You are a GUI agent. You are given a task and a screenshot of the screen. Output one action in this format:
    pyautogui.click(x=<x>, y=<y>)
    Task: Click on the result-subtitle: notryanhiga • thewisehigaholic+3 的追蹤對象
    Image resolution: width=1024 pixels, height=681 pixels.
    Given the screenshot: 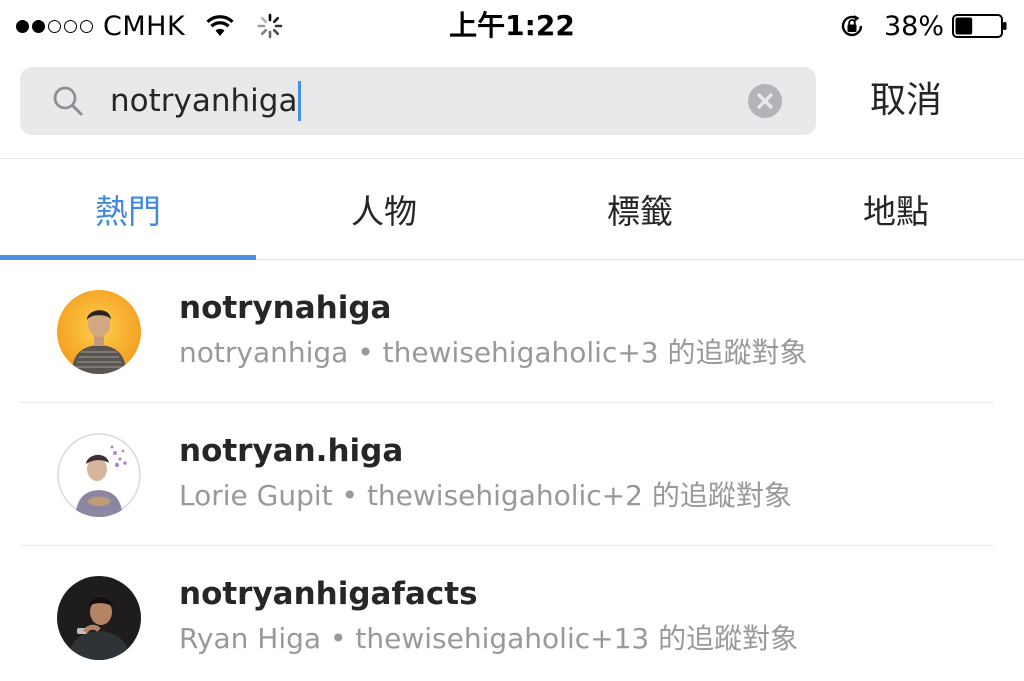 What is the action you would take?
    pyautogui.click(x=493, y=352)
    